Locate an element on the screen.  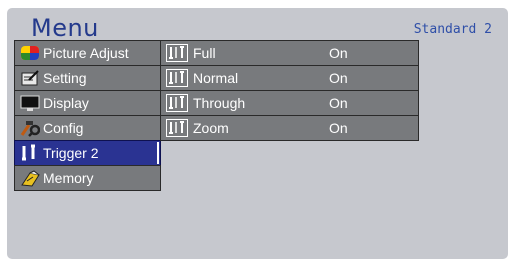
submenu-item-label: Zoom is located at coordinates (211, 128).